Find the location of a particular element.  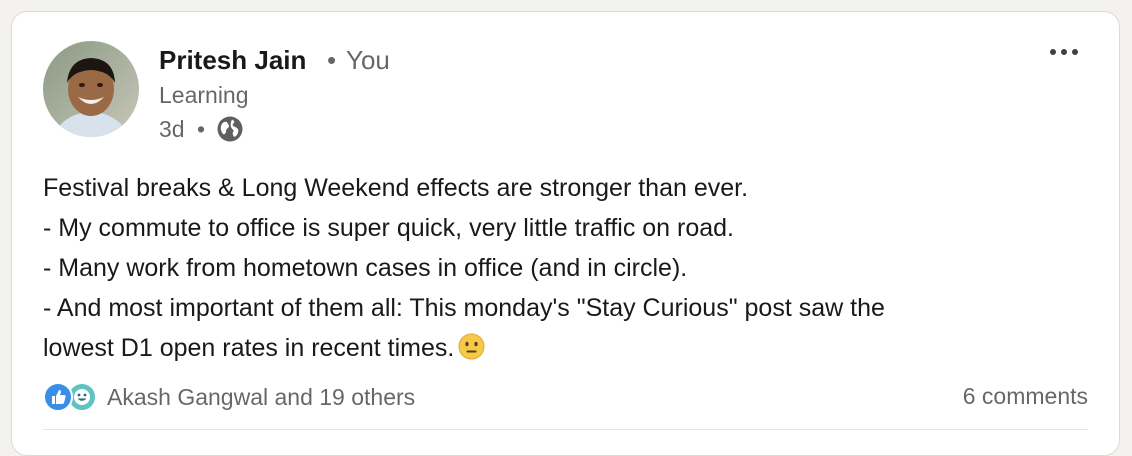

like-icon is located at coordinates (58, 397).